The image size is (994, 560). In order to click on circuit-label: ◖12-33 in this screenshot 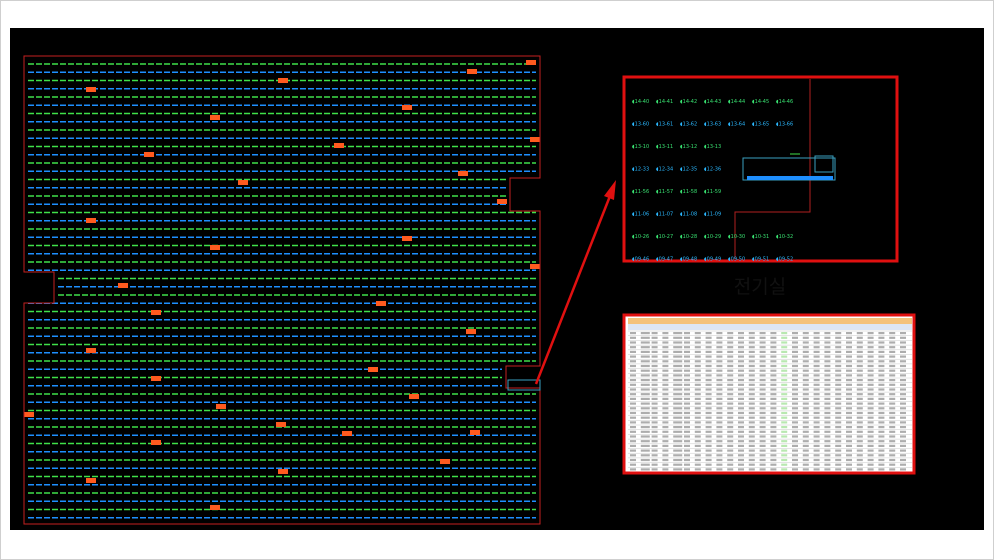, I will do `click(640, 170)`.